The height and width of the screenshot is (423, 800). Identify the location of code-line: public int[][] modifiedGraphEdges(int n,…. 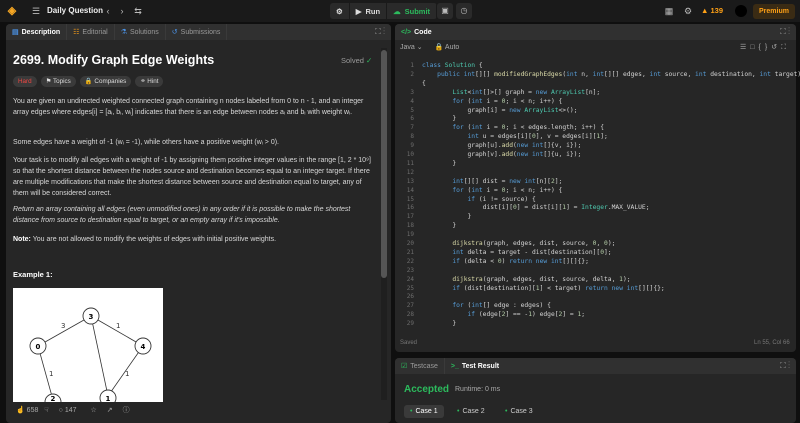
(611, 74).